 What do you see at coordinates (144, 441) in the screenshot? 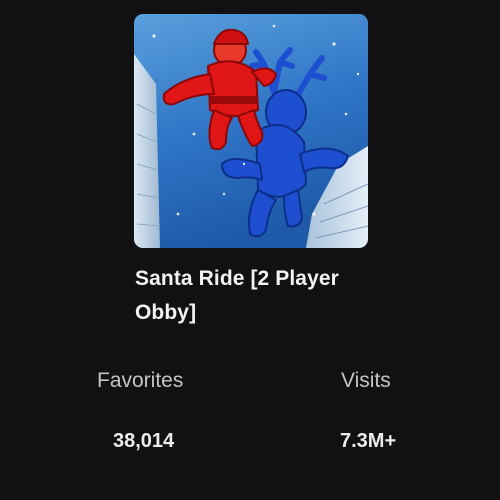
I see `favorites-count: 38,014` at bounding box center [144, 441].